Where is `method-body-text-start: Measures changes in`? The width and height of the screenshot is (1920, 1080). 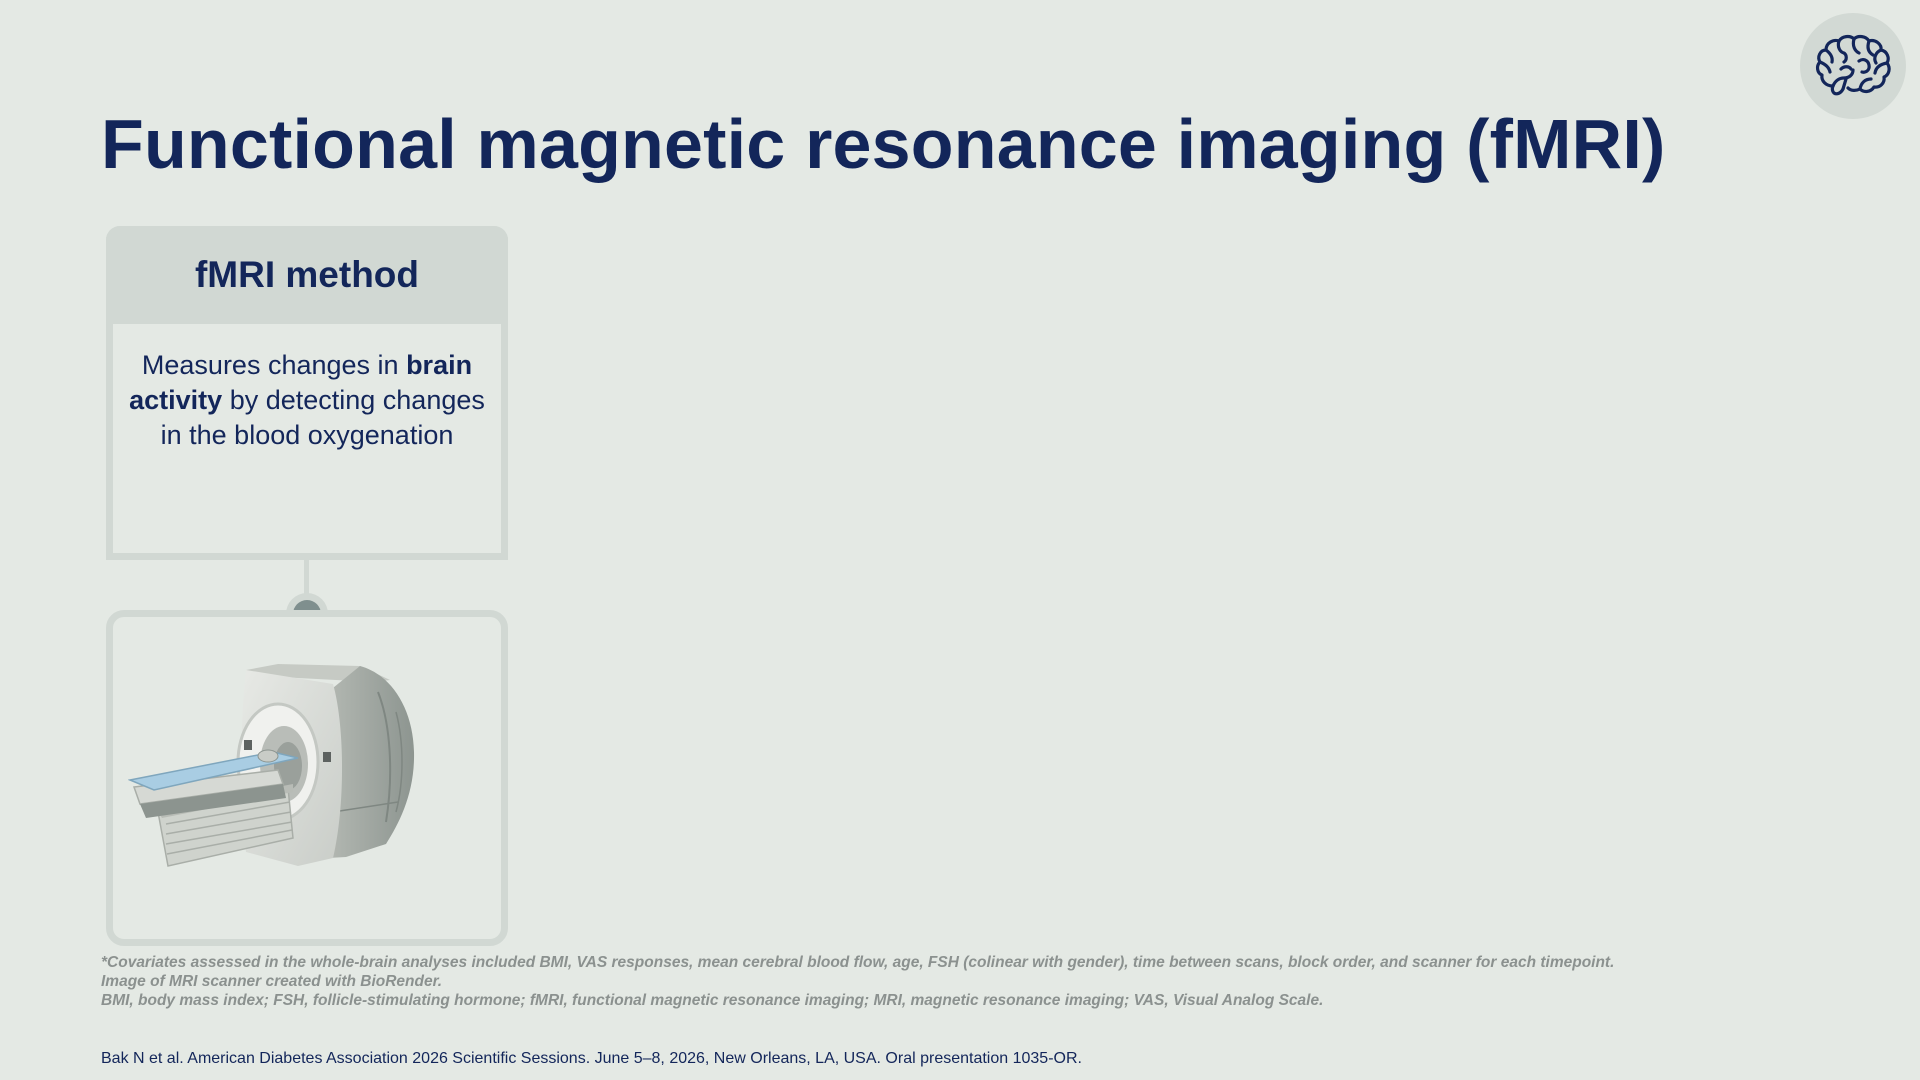 method-body-text-start: Measures changes in is located at coordinates (274, 365).